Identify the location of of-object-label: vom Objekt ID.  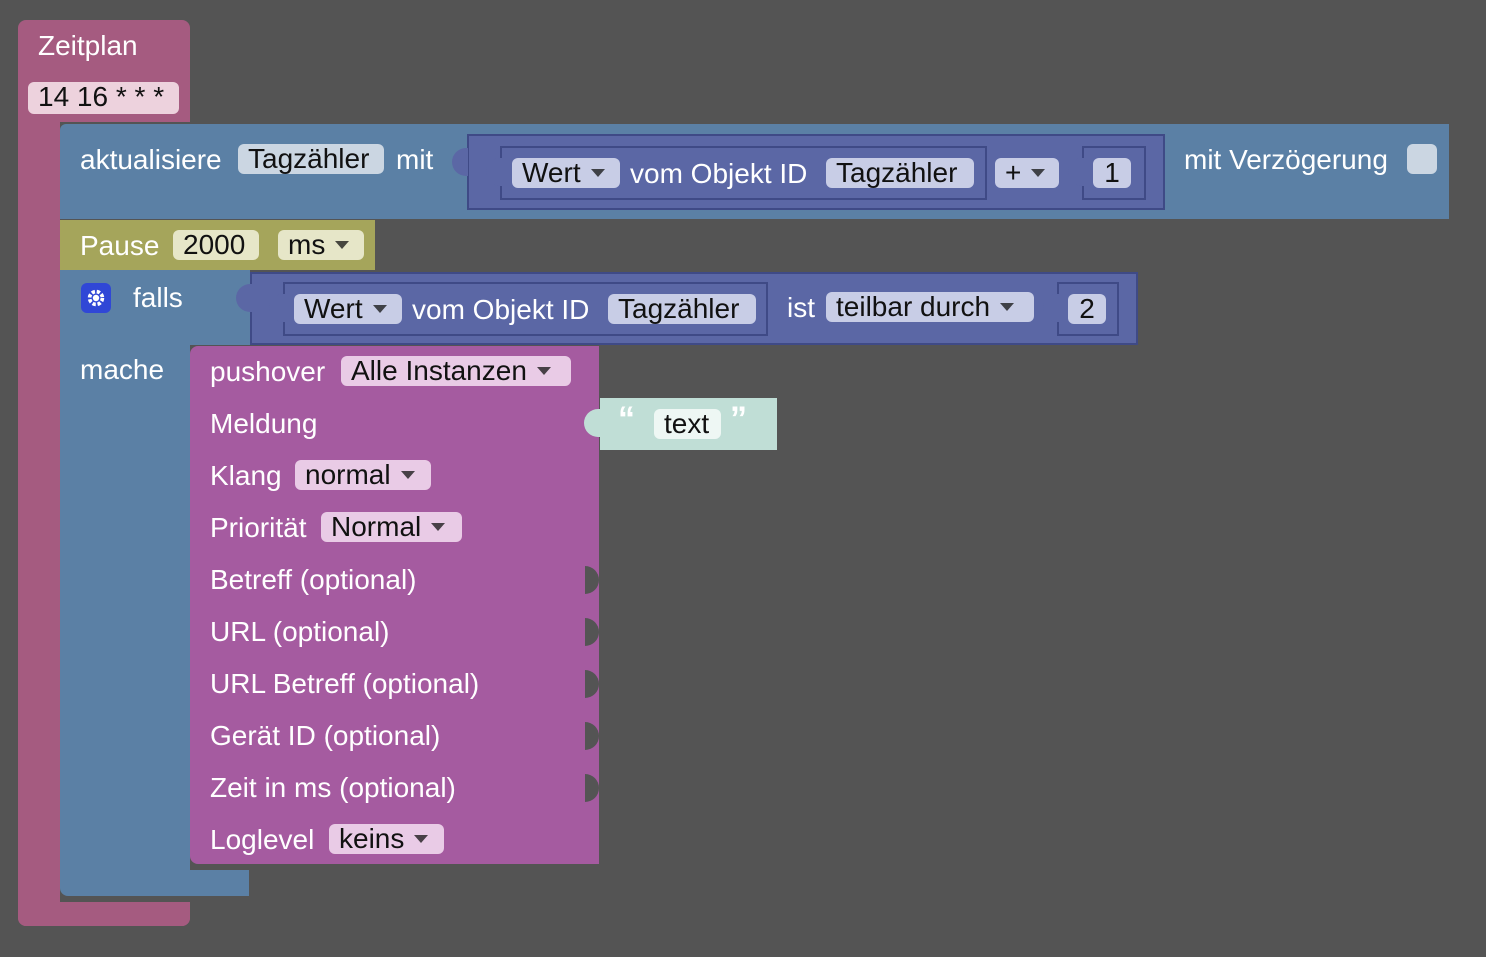
(719, 173).